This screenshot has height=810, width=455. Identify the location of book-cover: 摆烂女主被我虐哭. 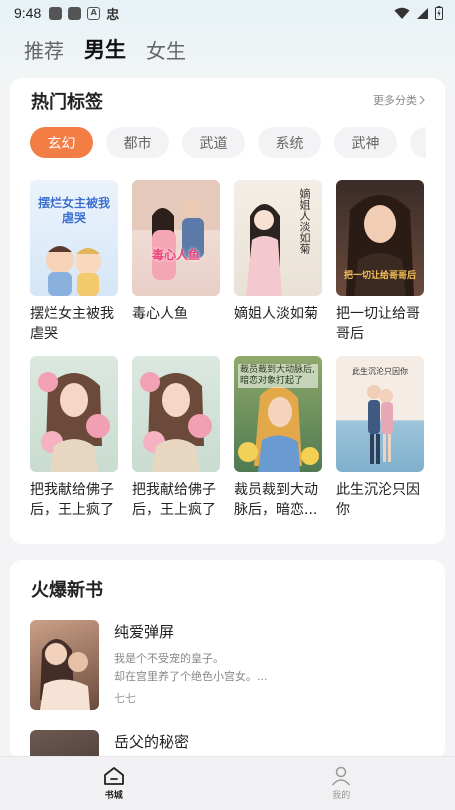
(74, 238).